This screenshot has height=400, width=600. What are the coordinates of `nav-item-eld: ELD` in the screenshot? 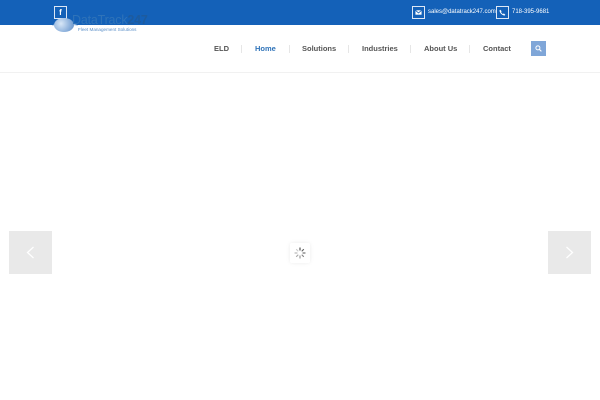 It's located at (221, 48).